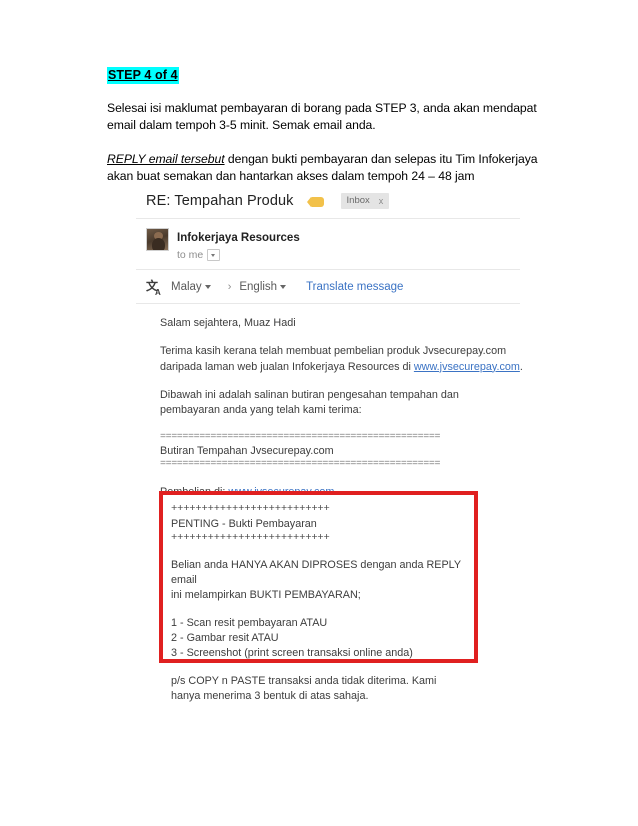 The image size is (638, 826). I want to click on email-subject: RE: Tempahan Produk, so click(220, 201).